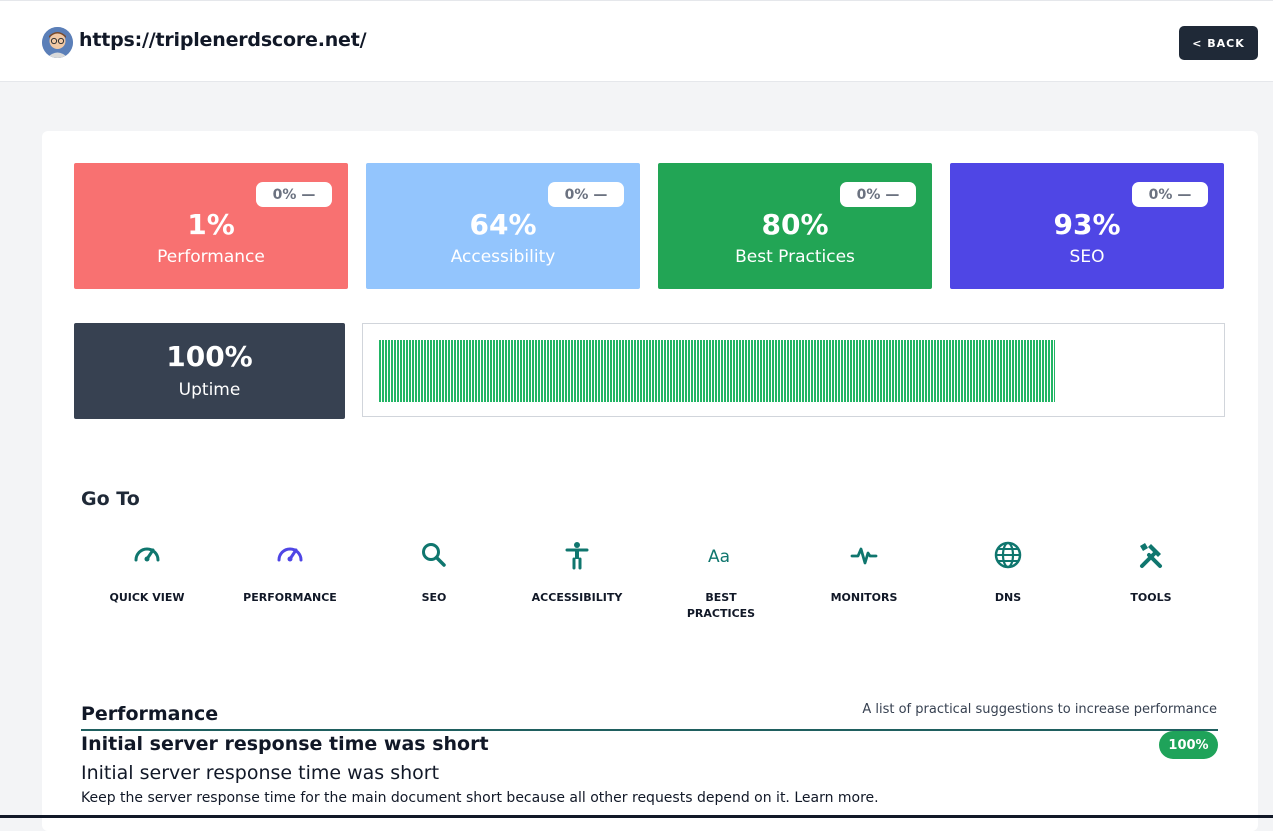 The width and height of the screenshot is (1273, 831). What do you see at coordinates (1151, 555) in the screenshot?
I see `tools-icon` at bounding box center [1151, 555].